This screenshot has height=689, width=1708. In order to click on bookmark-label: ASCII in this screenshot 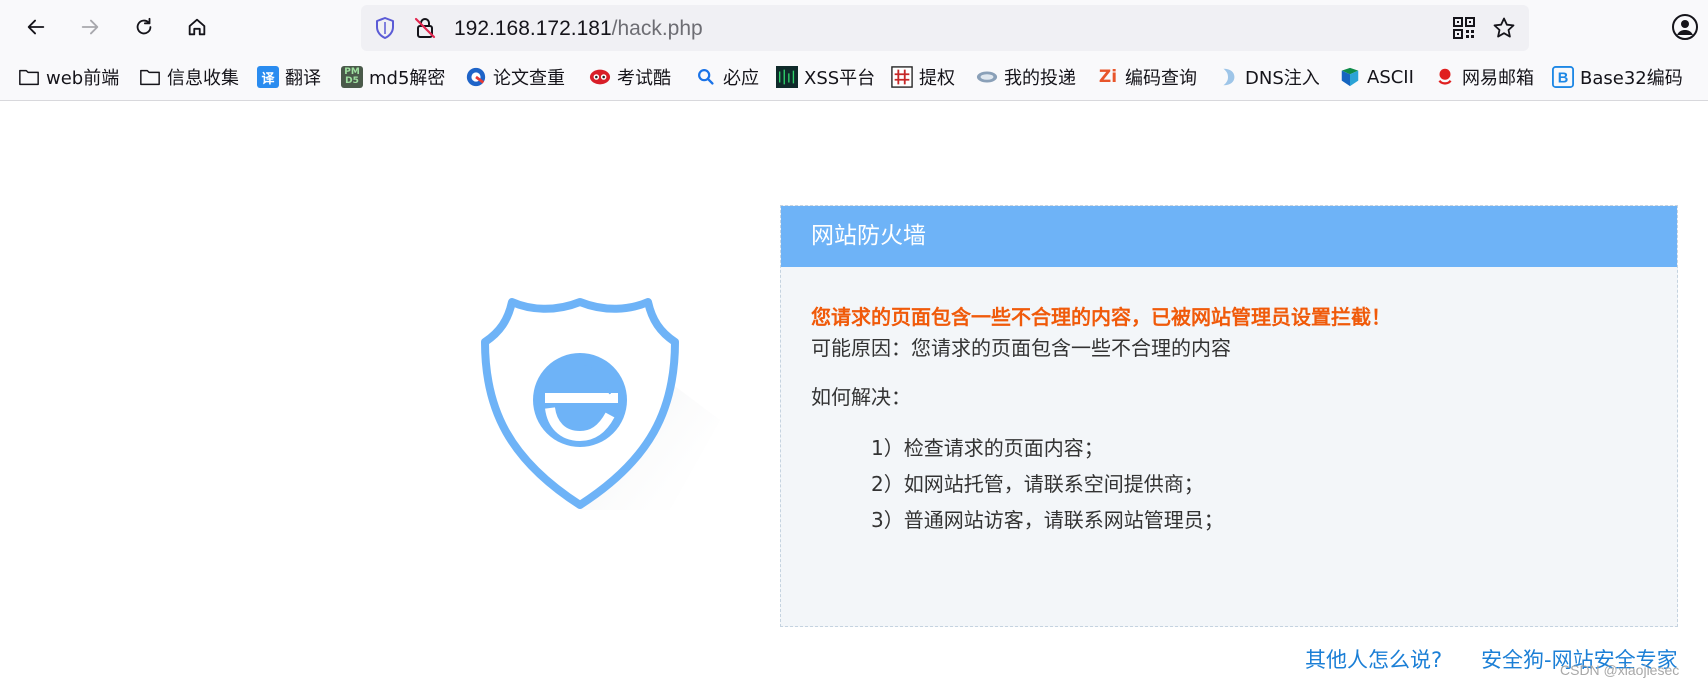, I will do `click(1390, 77)`.